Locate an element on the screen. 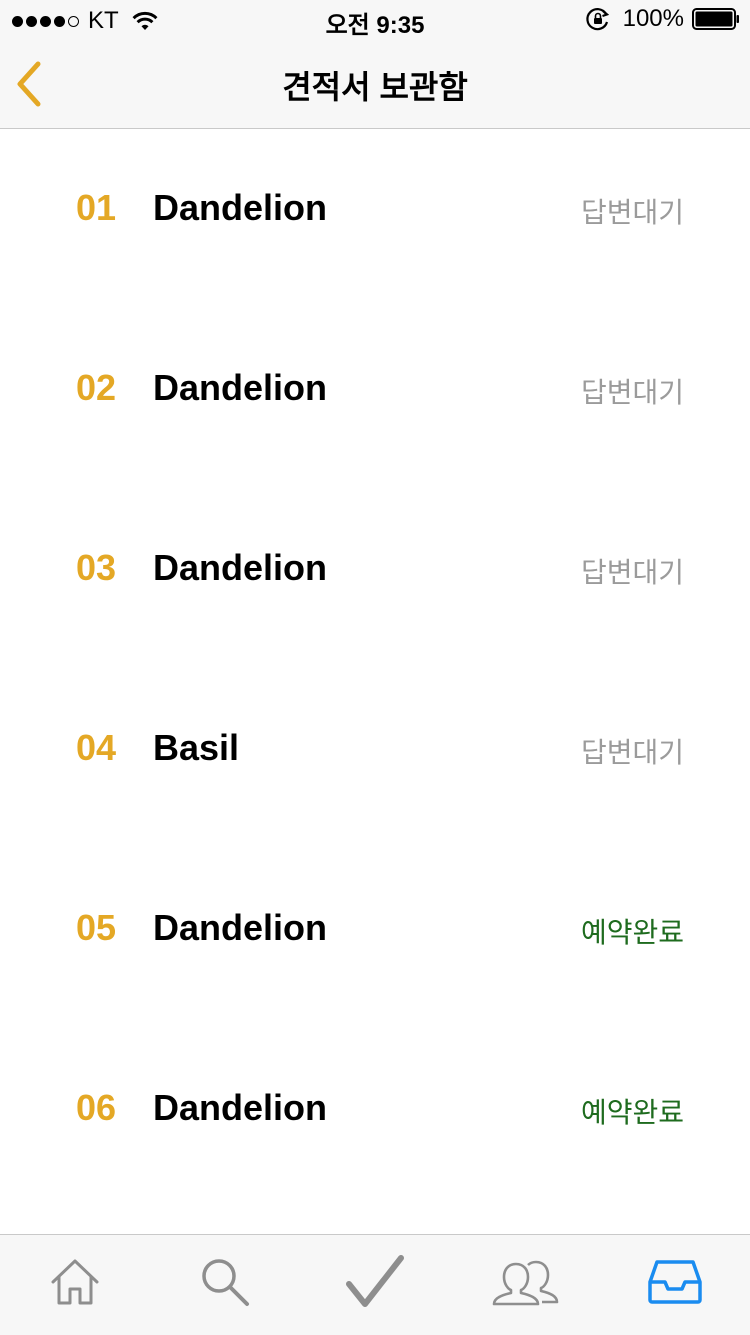 The image size is (750, 1335). people-icon is located at coordinates (525, 1283).